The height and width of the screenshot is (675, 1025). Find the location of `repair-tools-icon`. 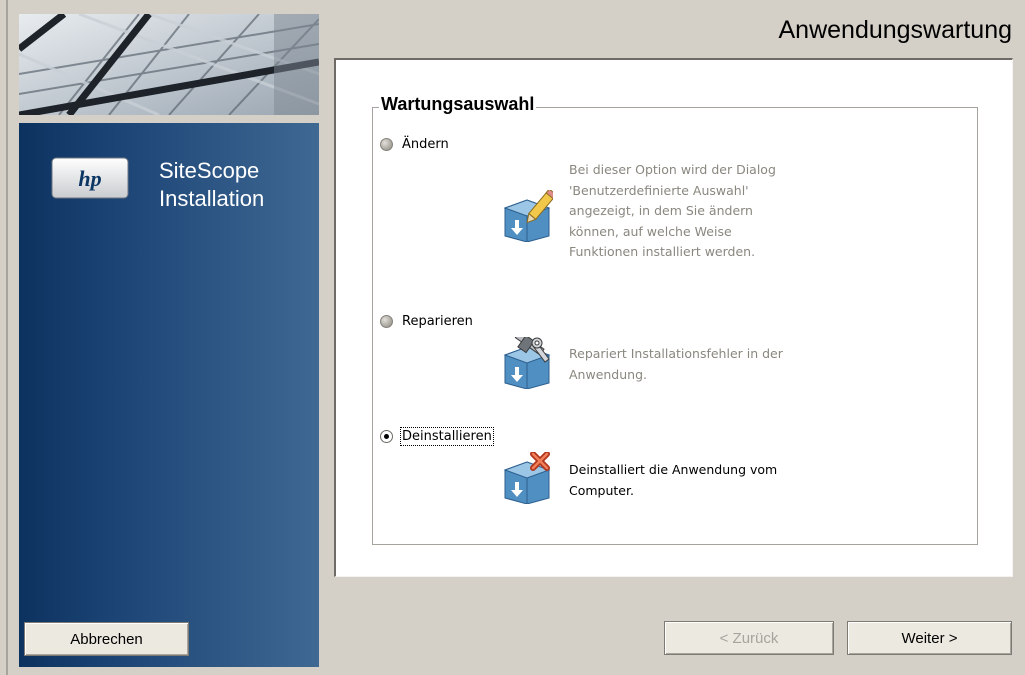

repair-tools-icon is located at coordinates (527, 360).